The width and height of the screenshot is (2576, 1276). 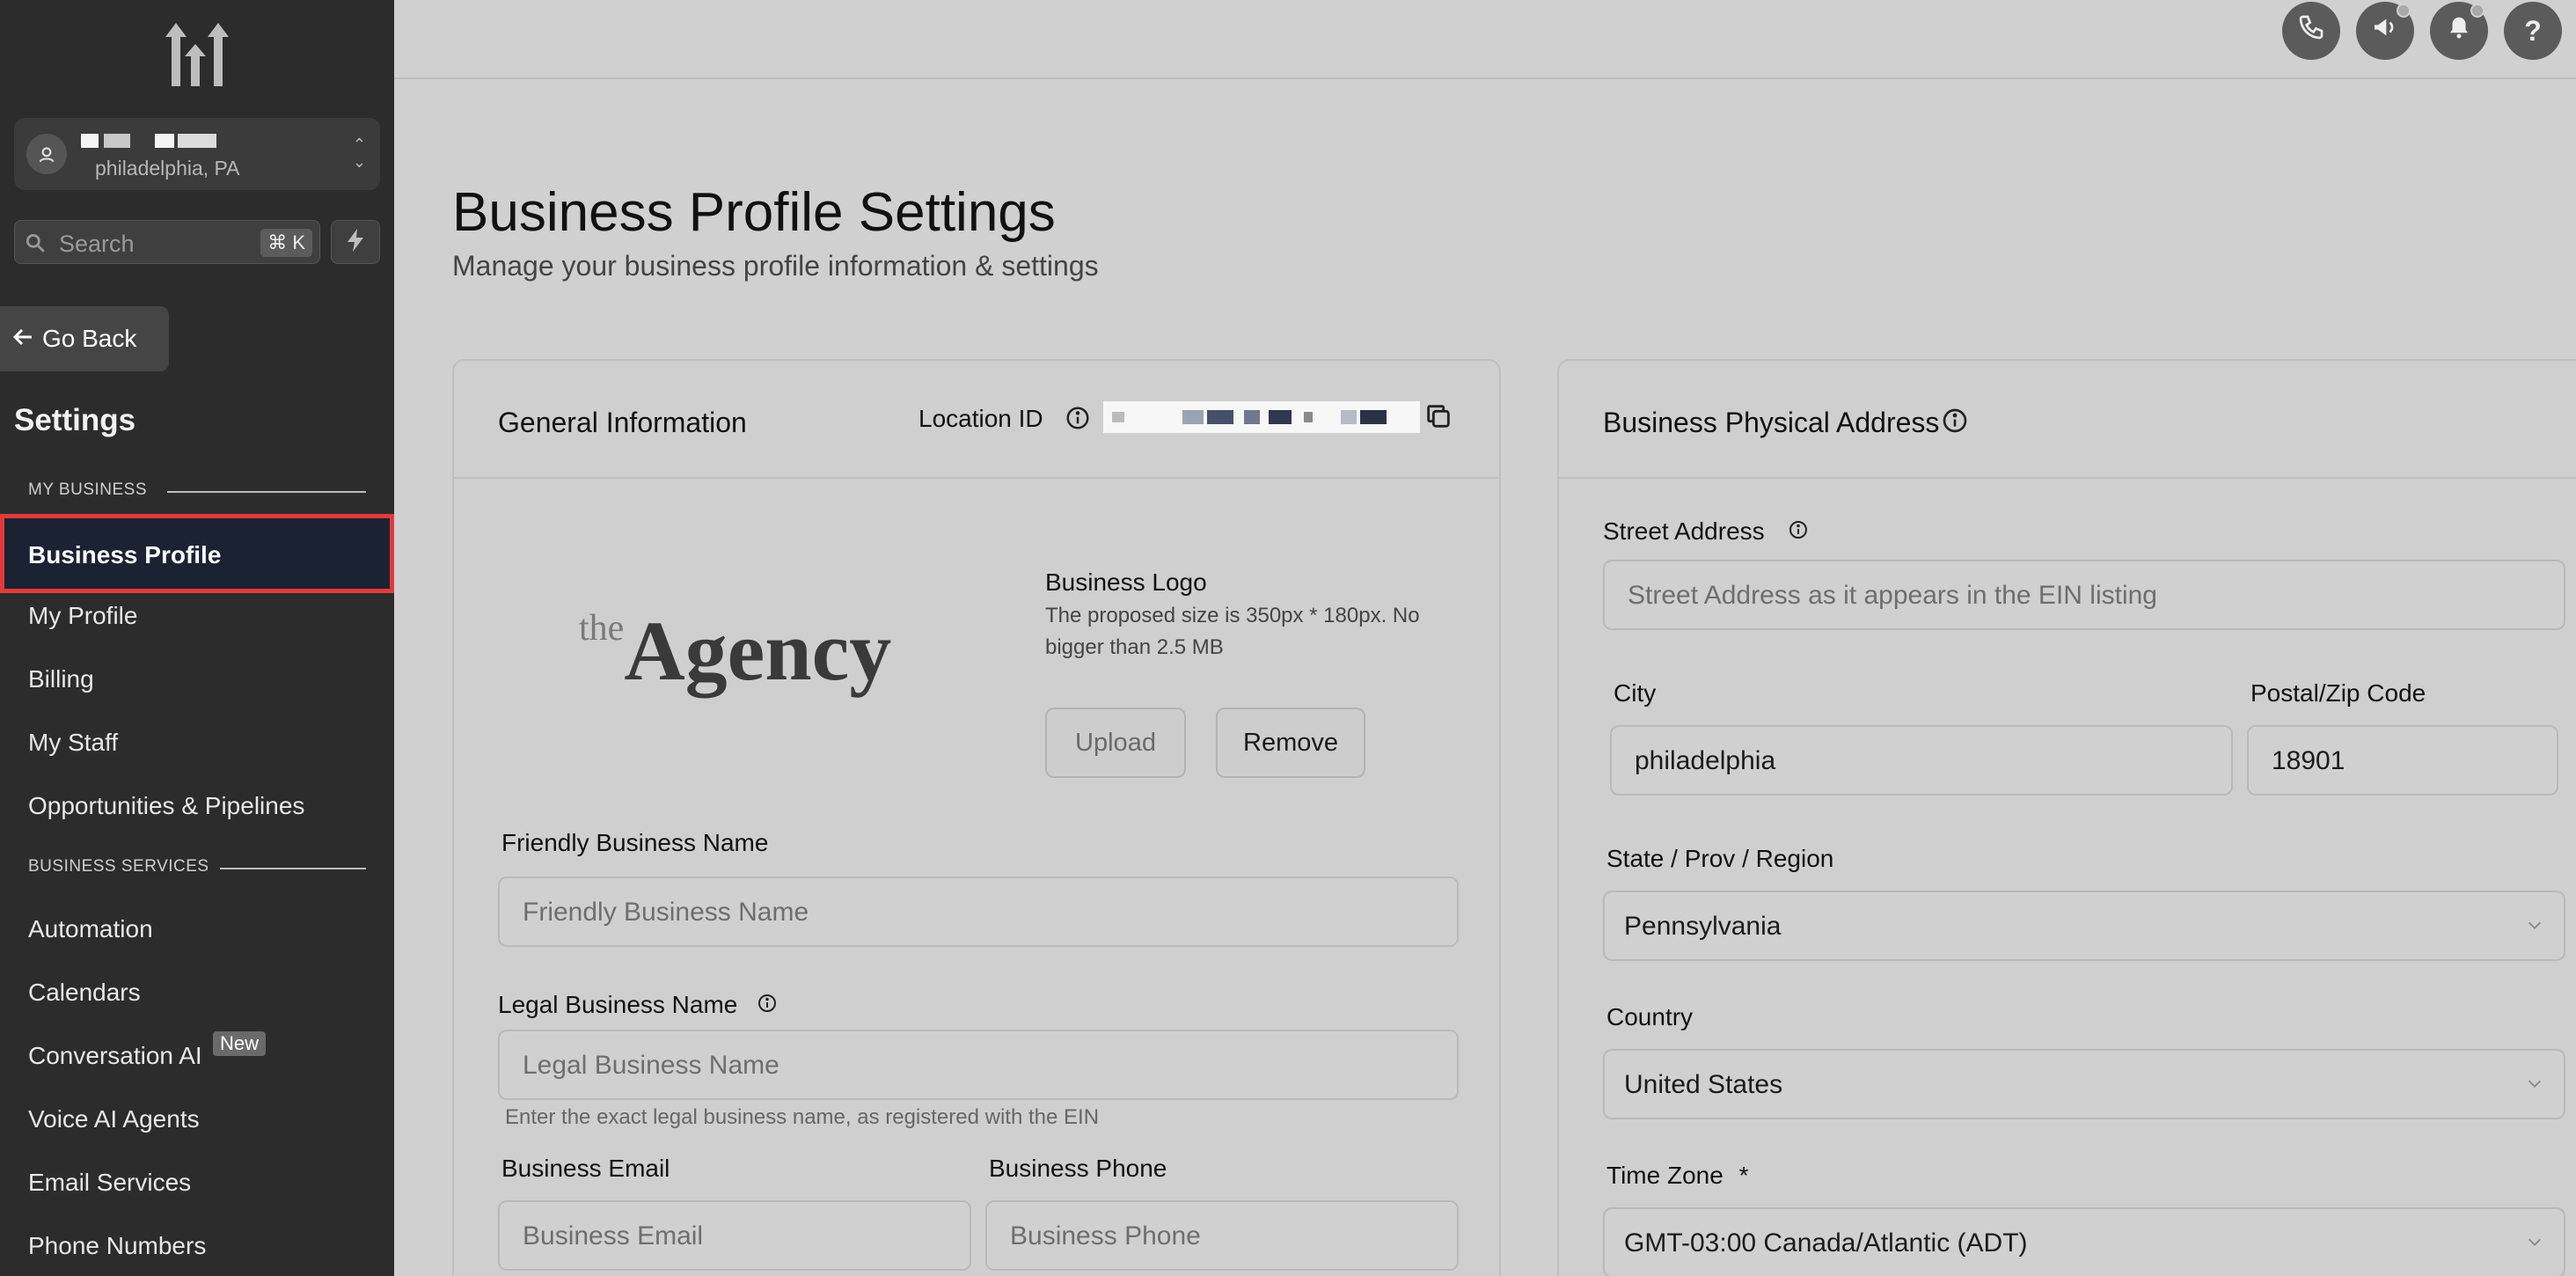 What do you see at coordinates (75, 420) in the screenshot?
I see `settings-heading: Settings` at bounding box center [75, 420].